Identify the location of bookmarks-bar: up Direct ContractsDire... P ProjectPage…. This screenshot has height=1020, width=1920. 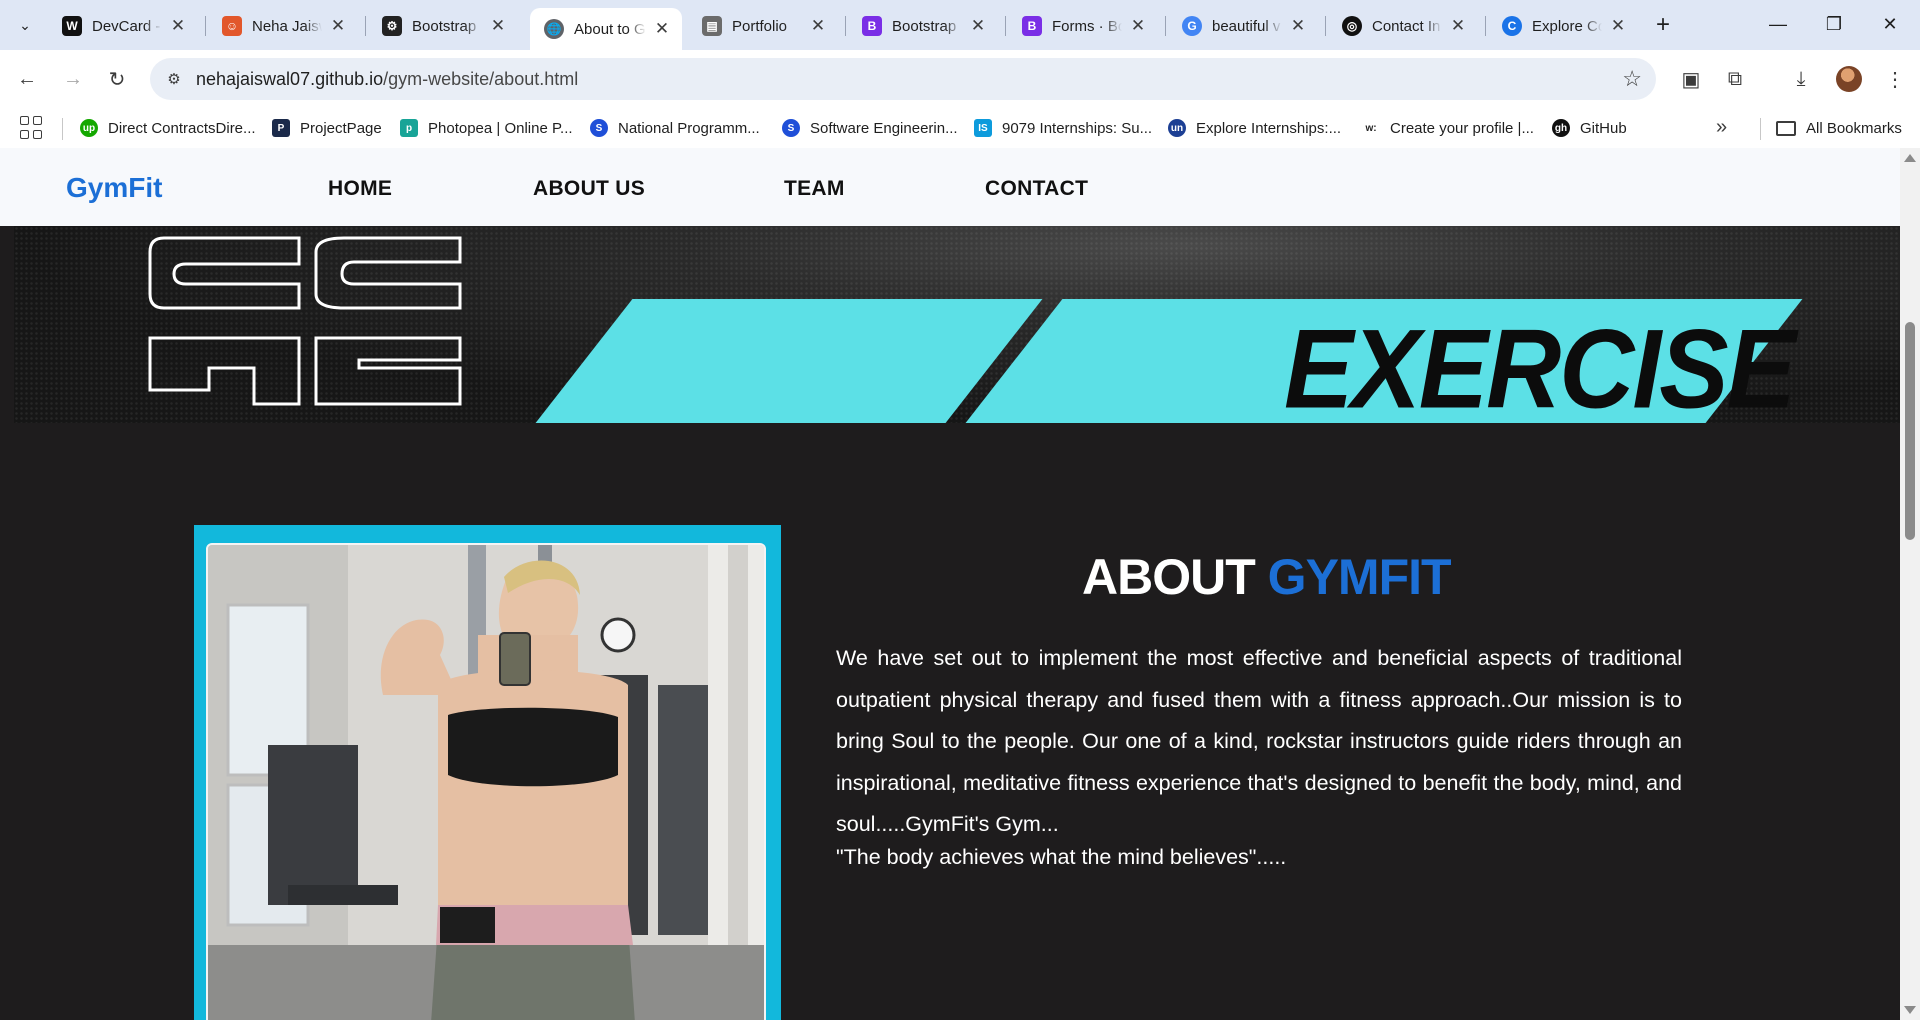
(960, 128).